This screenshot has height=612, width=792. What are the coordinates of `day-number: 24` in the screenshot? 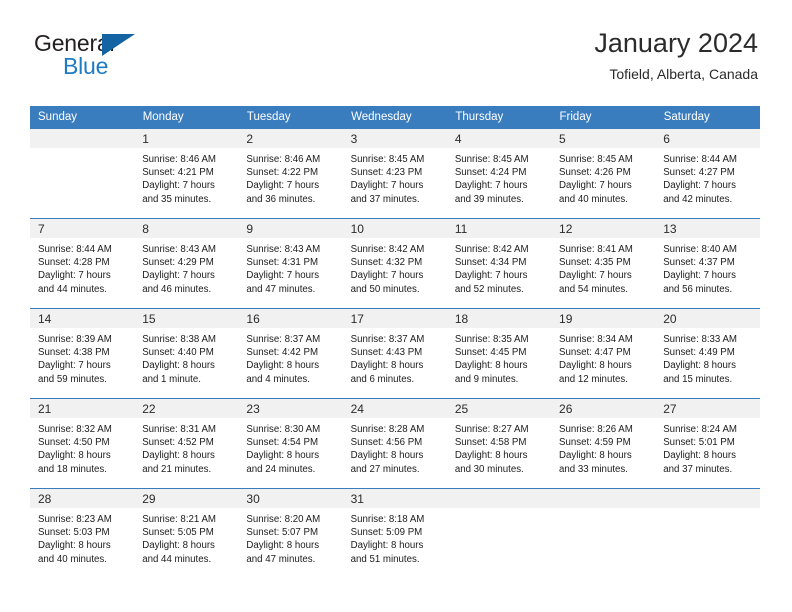 It's located at (394, 408).